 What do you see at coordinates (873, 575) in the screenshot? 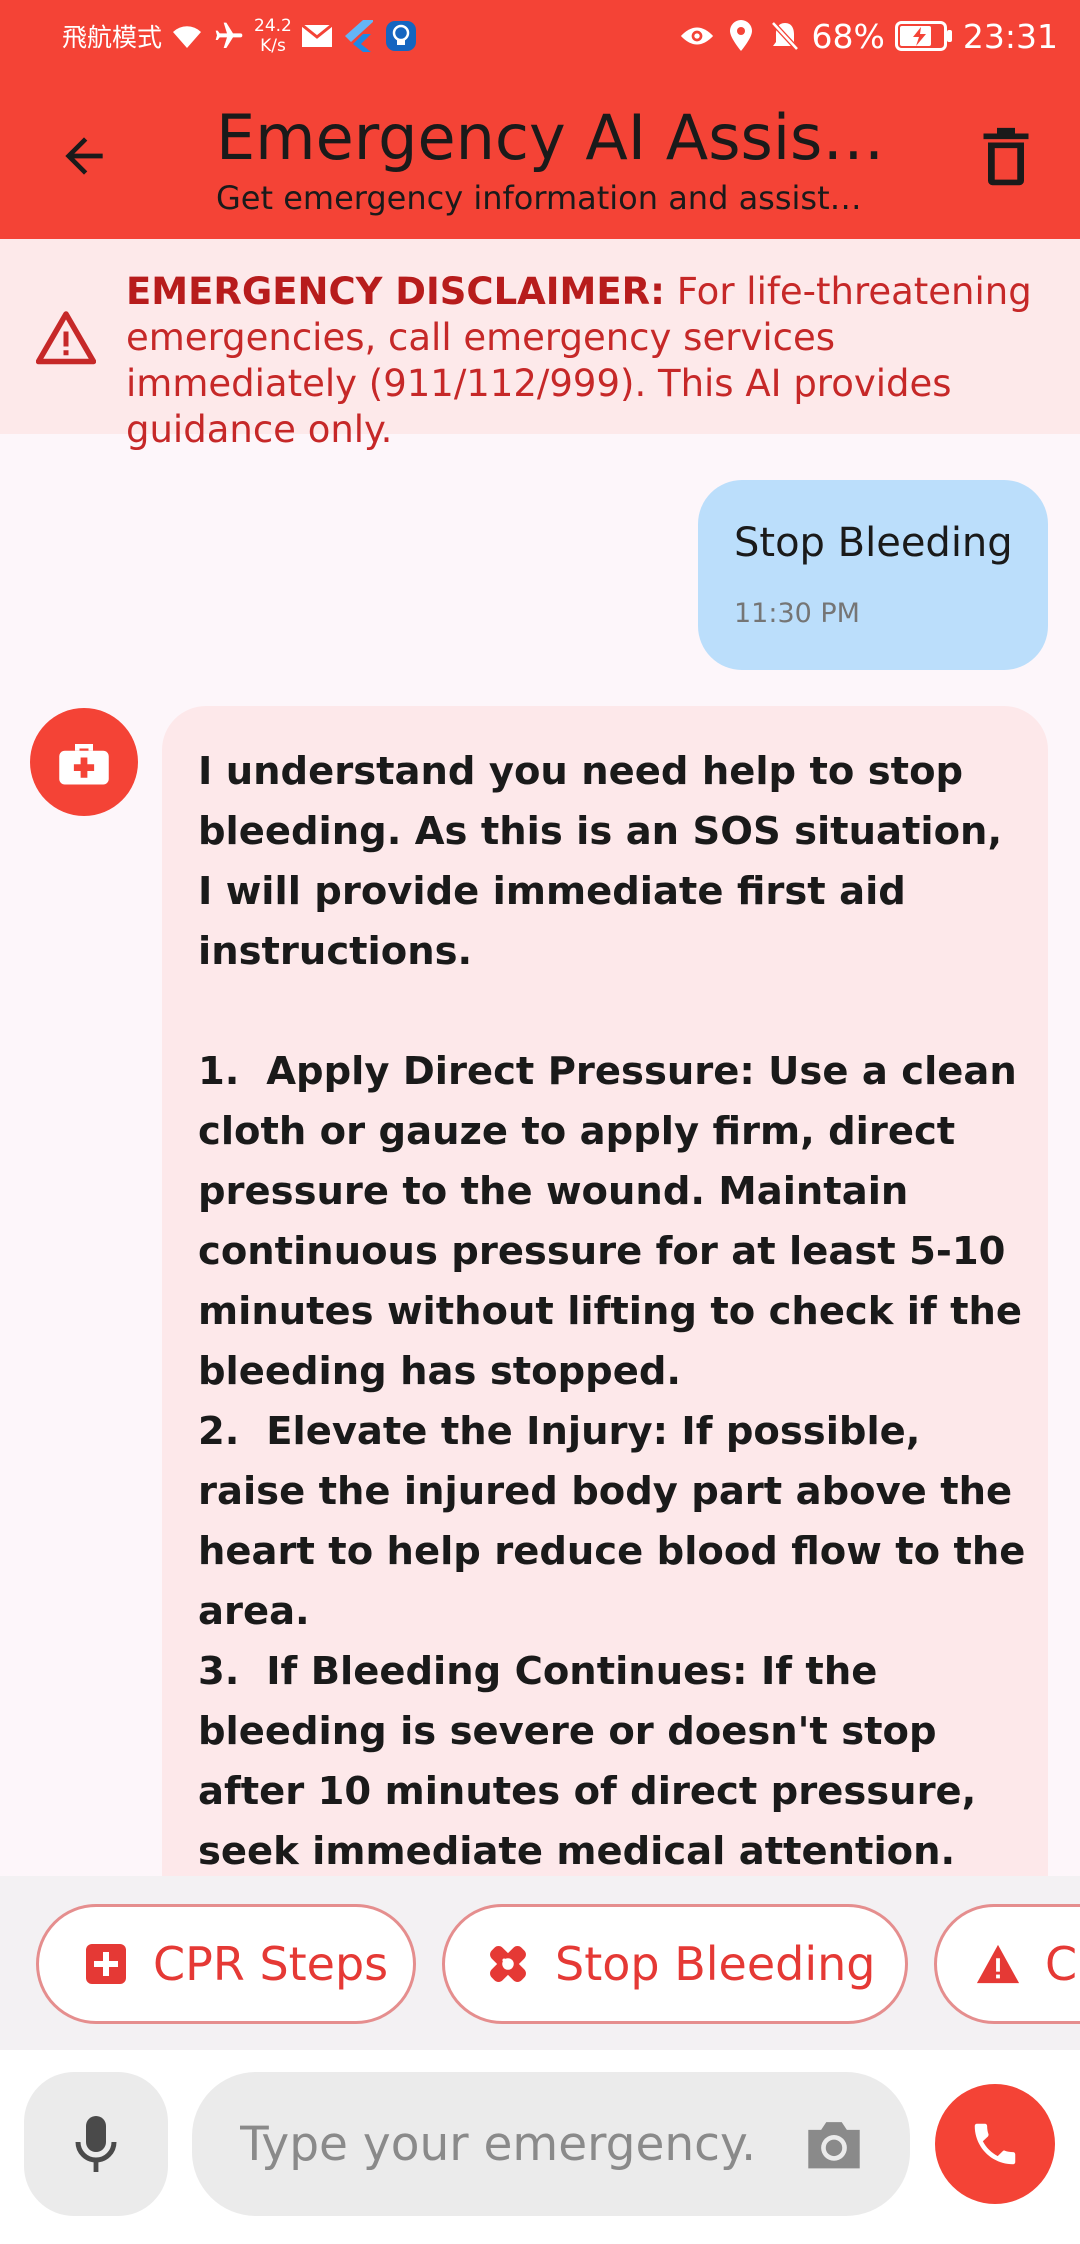
I see `user-message-bubble: Stop Bleeding 11:30 PM` at bounding box center [873, 575].